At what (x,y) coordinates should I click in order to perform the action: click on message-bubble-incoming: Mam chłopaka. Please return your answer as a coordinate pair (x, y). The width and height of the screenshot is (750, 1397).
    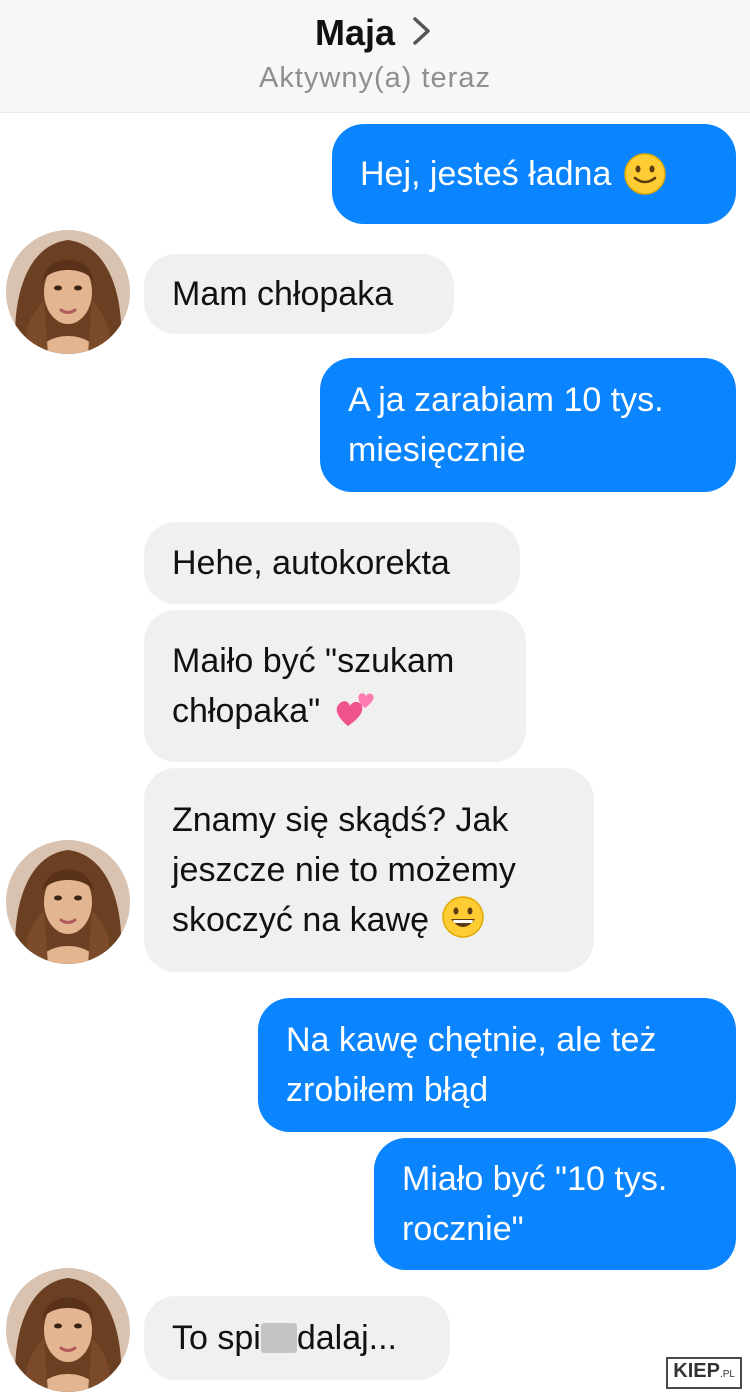
    Looking at the image, I should click on (299, 294).